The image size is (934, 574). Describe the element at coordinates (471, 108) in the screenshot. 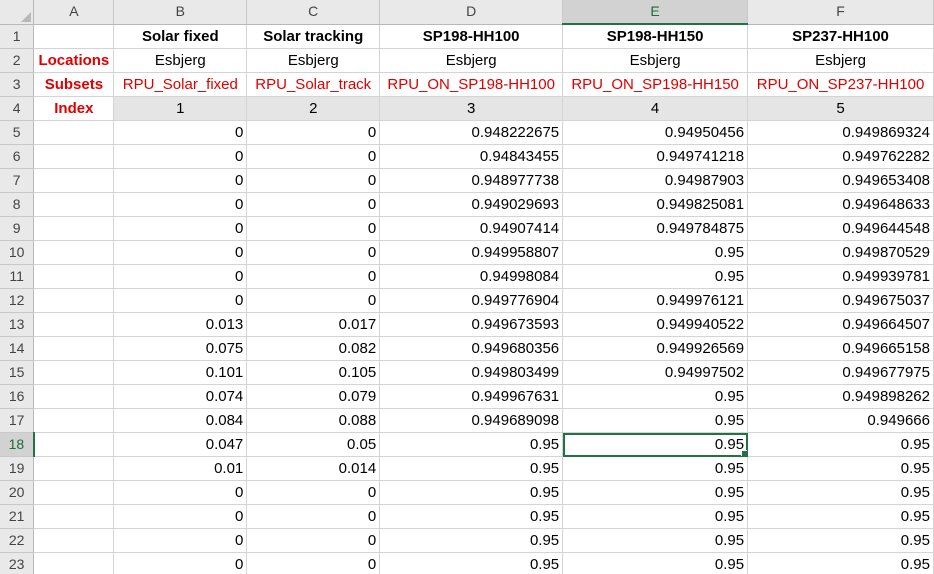

I see `cell-d4: 3` at that location.